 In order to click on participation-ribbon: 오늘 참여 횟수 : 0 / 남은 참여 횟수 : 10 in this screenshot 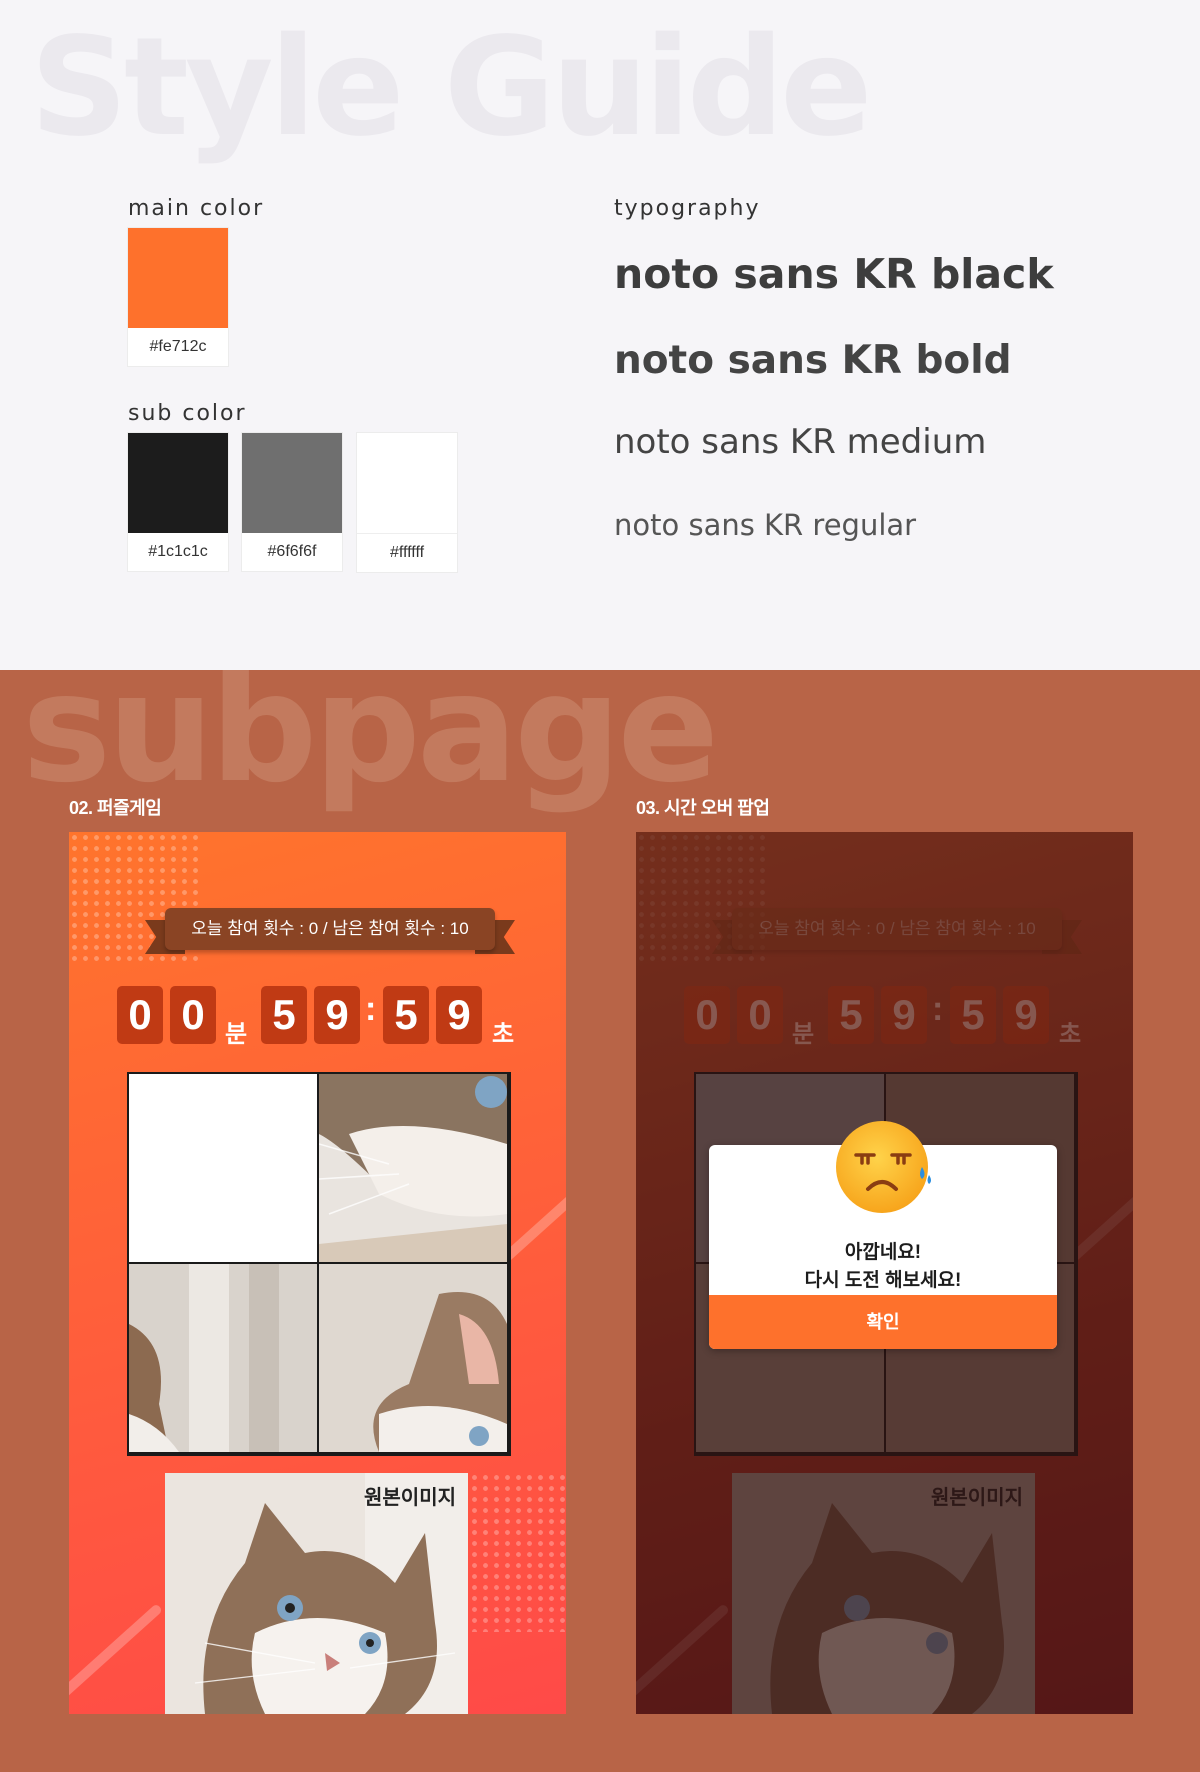, I will do `click(330, 934)`.